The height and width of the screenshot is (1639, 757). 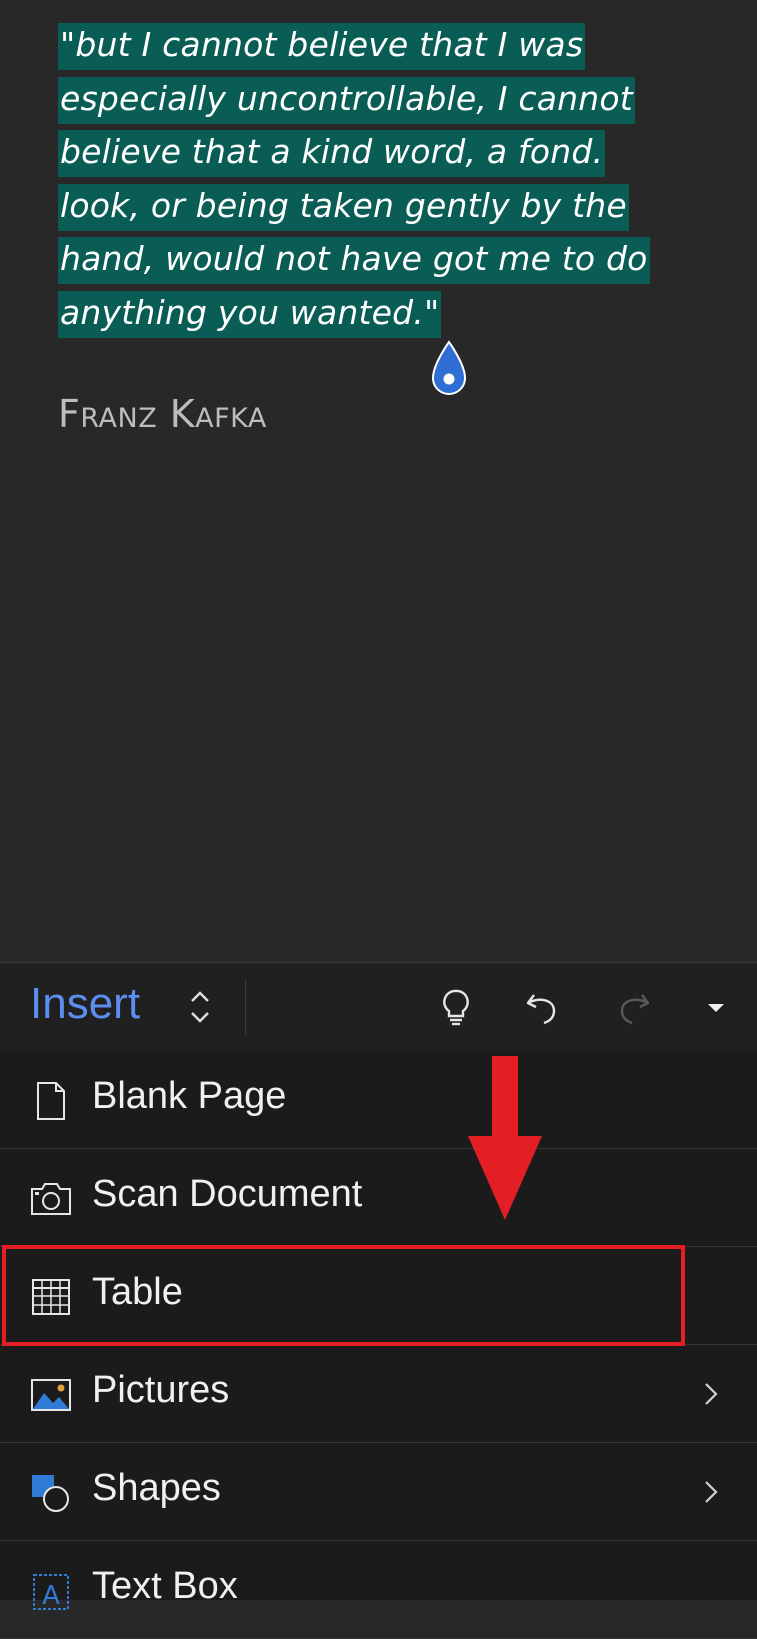 I want to click on author-name: Franz Kafka, so click(x=162, y=414).